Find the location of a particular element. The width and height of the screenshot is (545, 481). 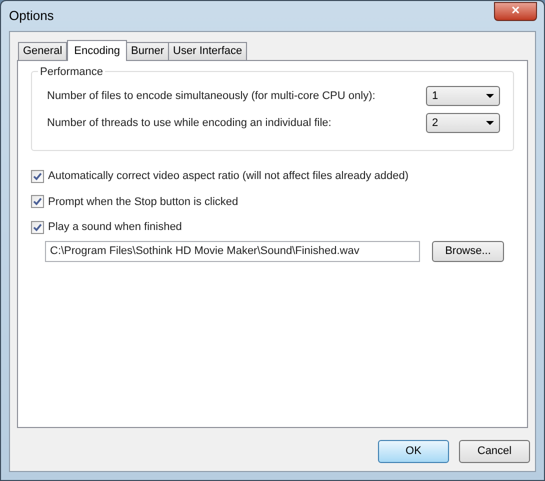

path-field: C:\Program Files\Sothink HD Movie Maker\Sound\Finished.wav is located at coordinates (232, 251).